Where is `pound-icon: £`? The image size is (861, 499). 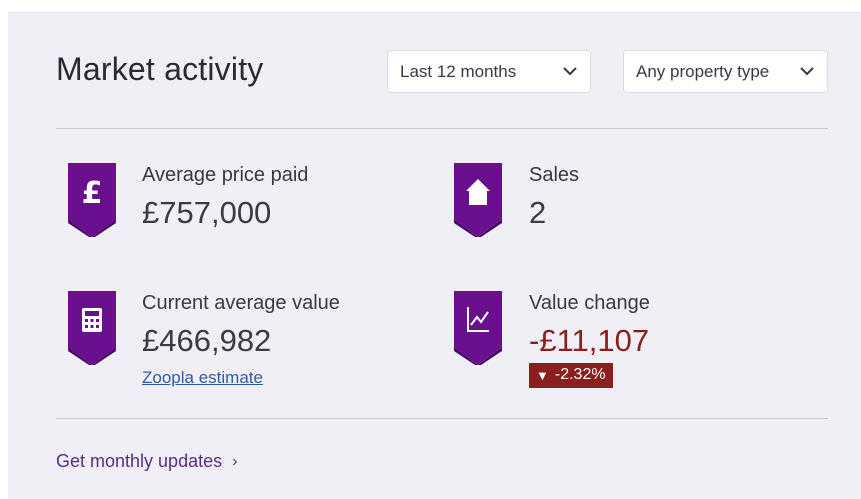 pound-icon: £ is located at coordinates (92, 200).